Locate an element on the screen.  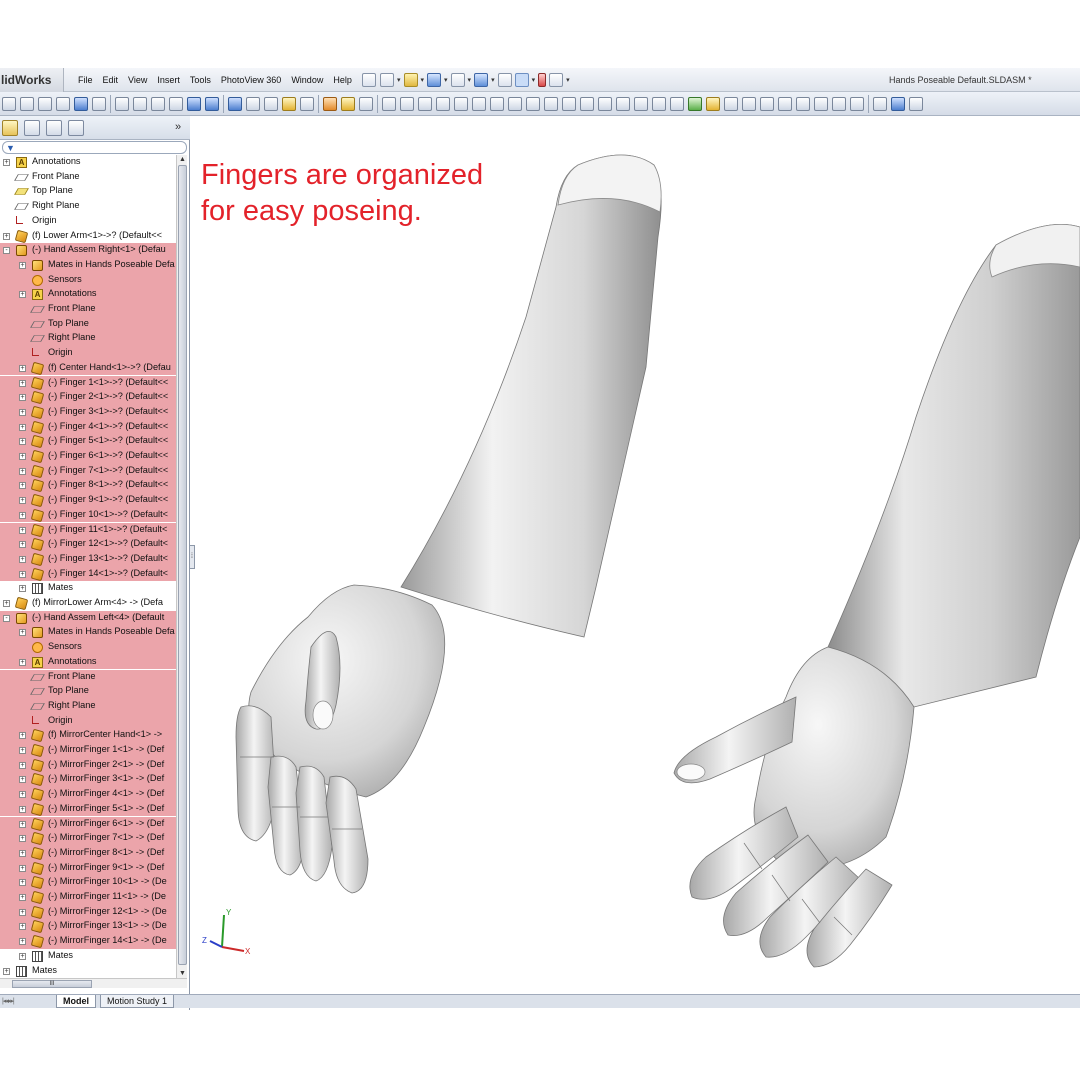
grid-icon is located at coordinates (821, 103).